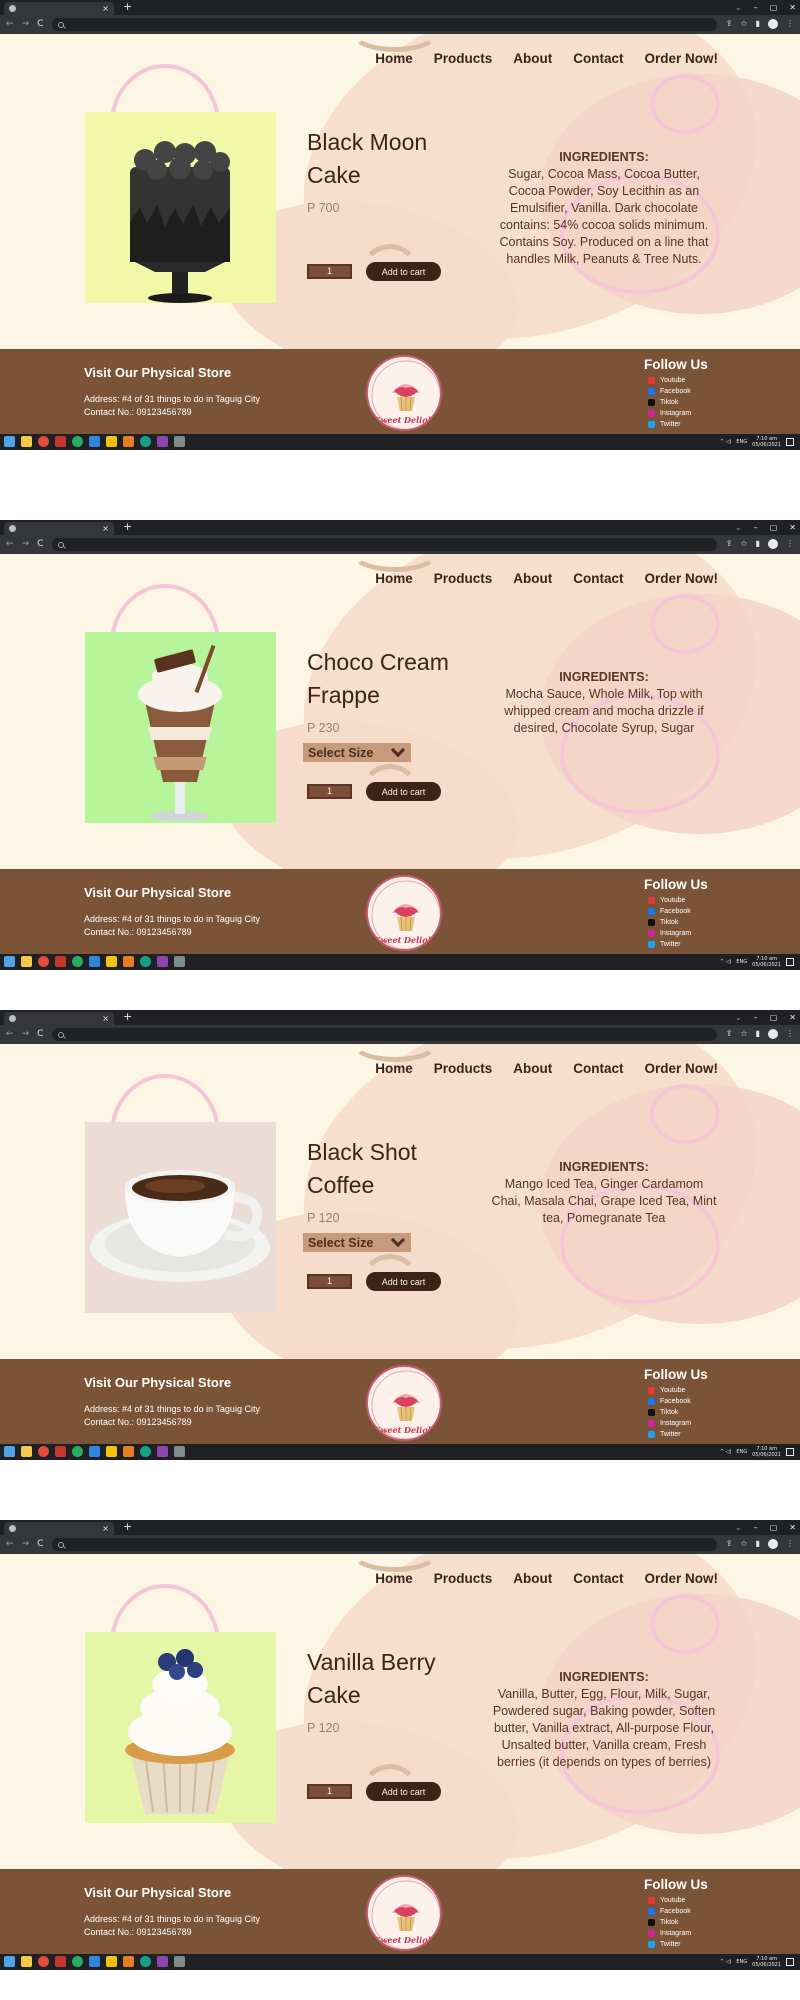 The width and height of the screenshot is (800, 2000). What do you see at coordinates (329, 1791) in the screenshot?
I see `quantity-input: 1` at bounding box center [329, 1791].